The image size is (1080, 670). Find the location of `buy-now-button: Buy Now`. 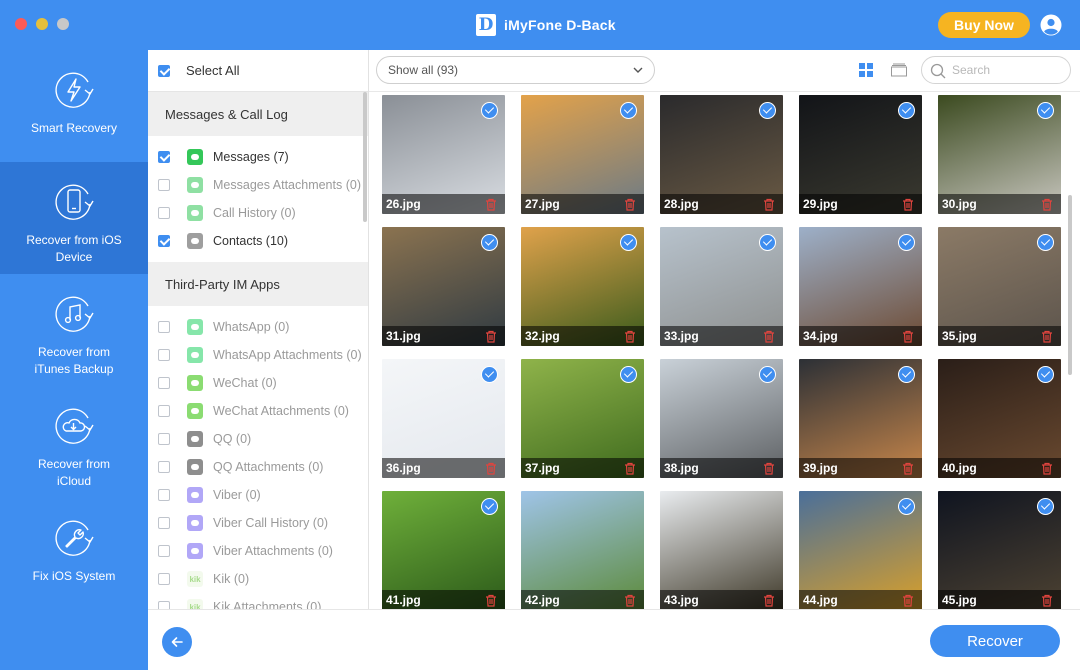

buy-now-button: Buy Now is located at coordinates (984, 25).